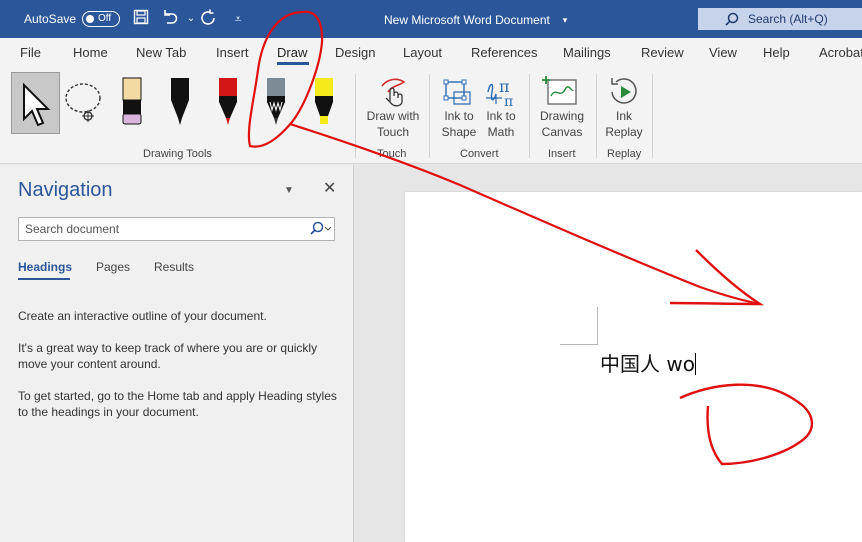 Image resolution: width=862 pixels, height=542 pixels. I want to click on document-text: 中国人 wo, so click(648, 362).